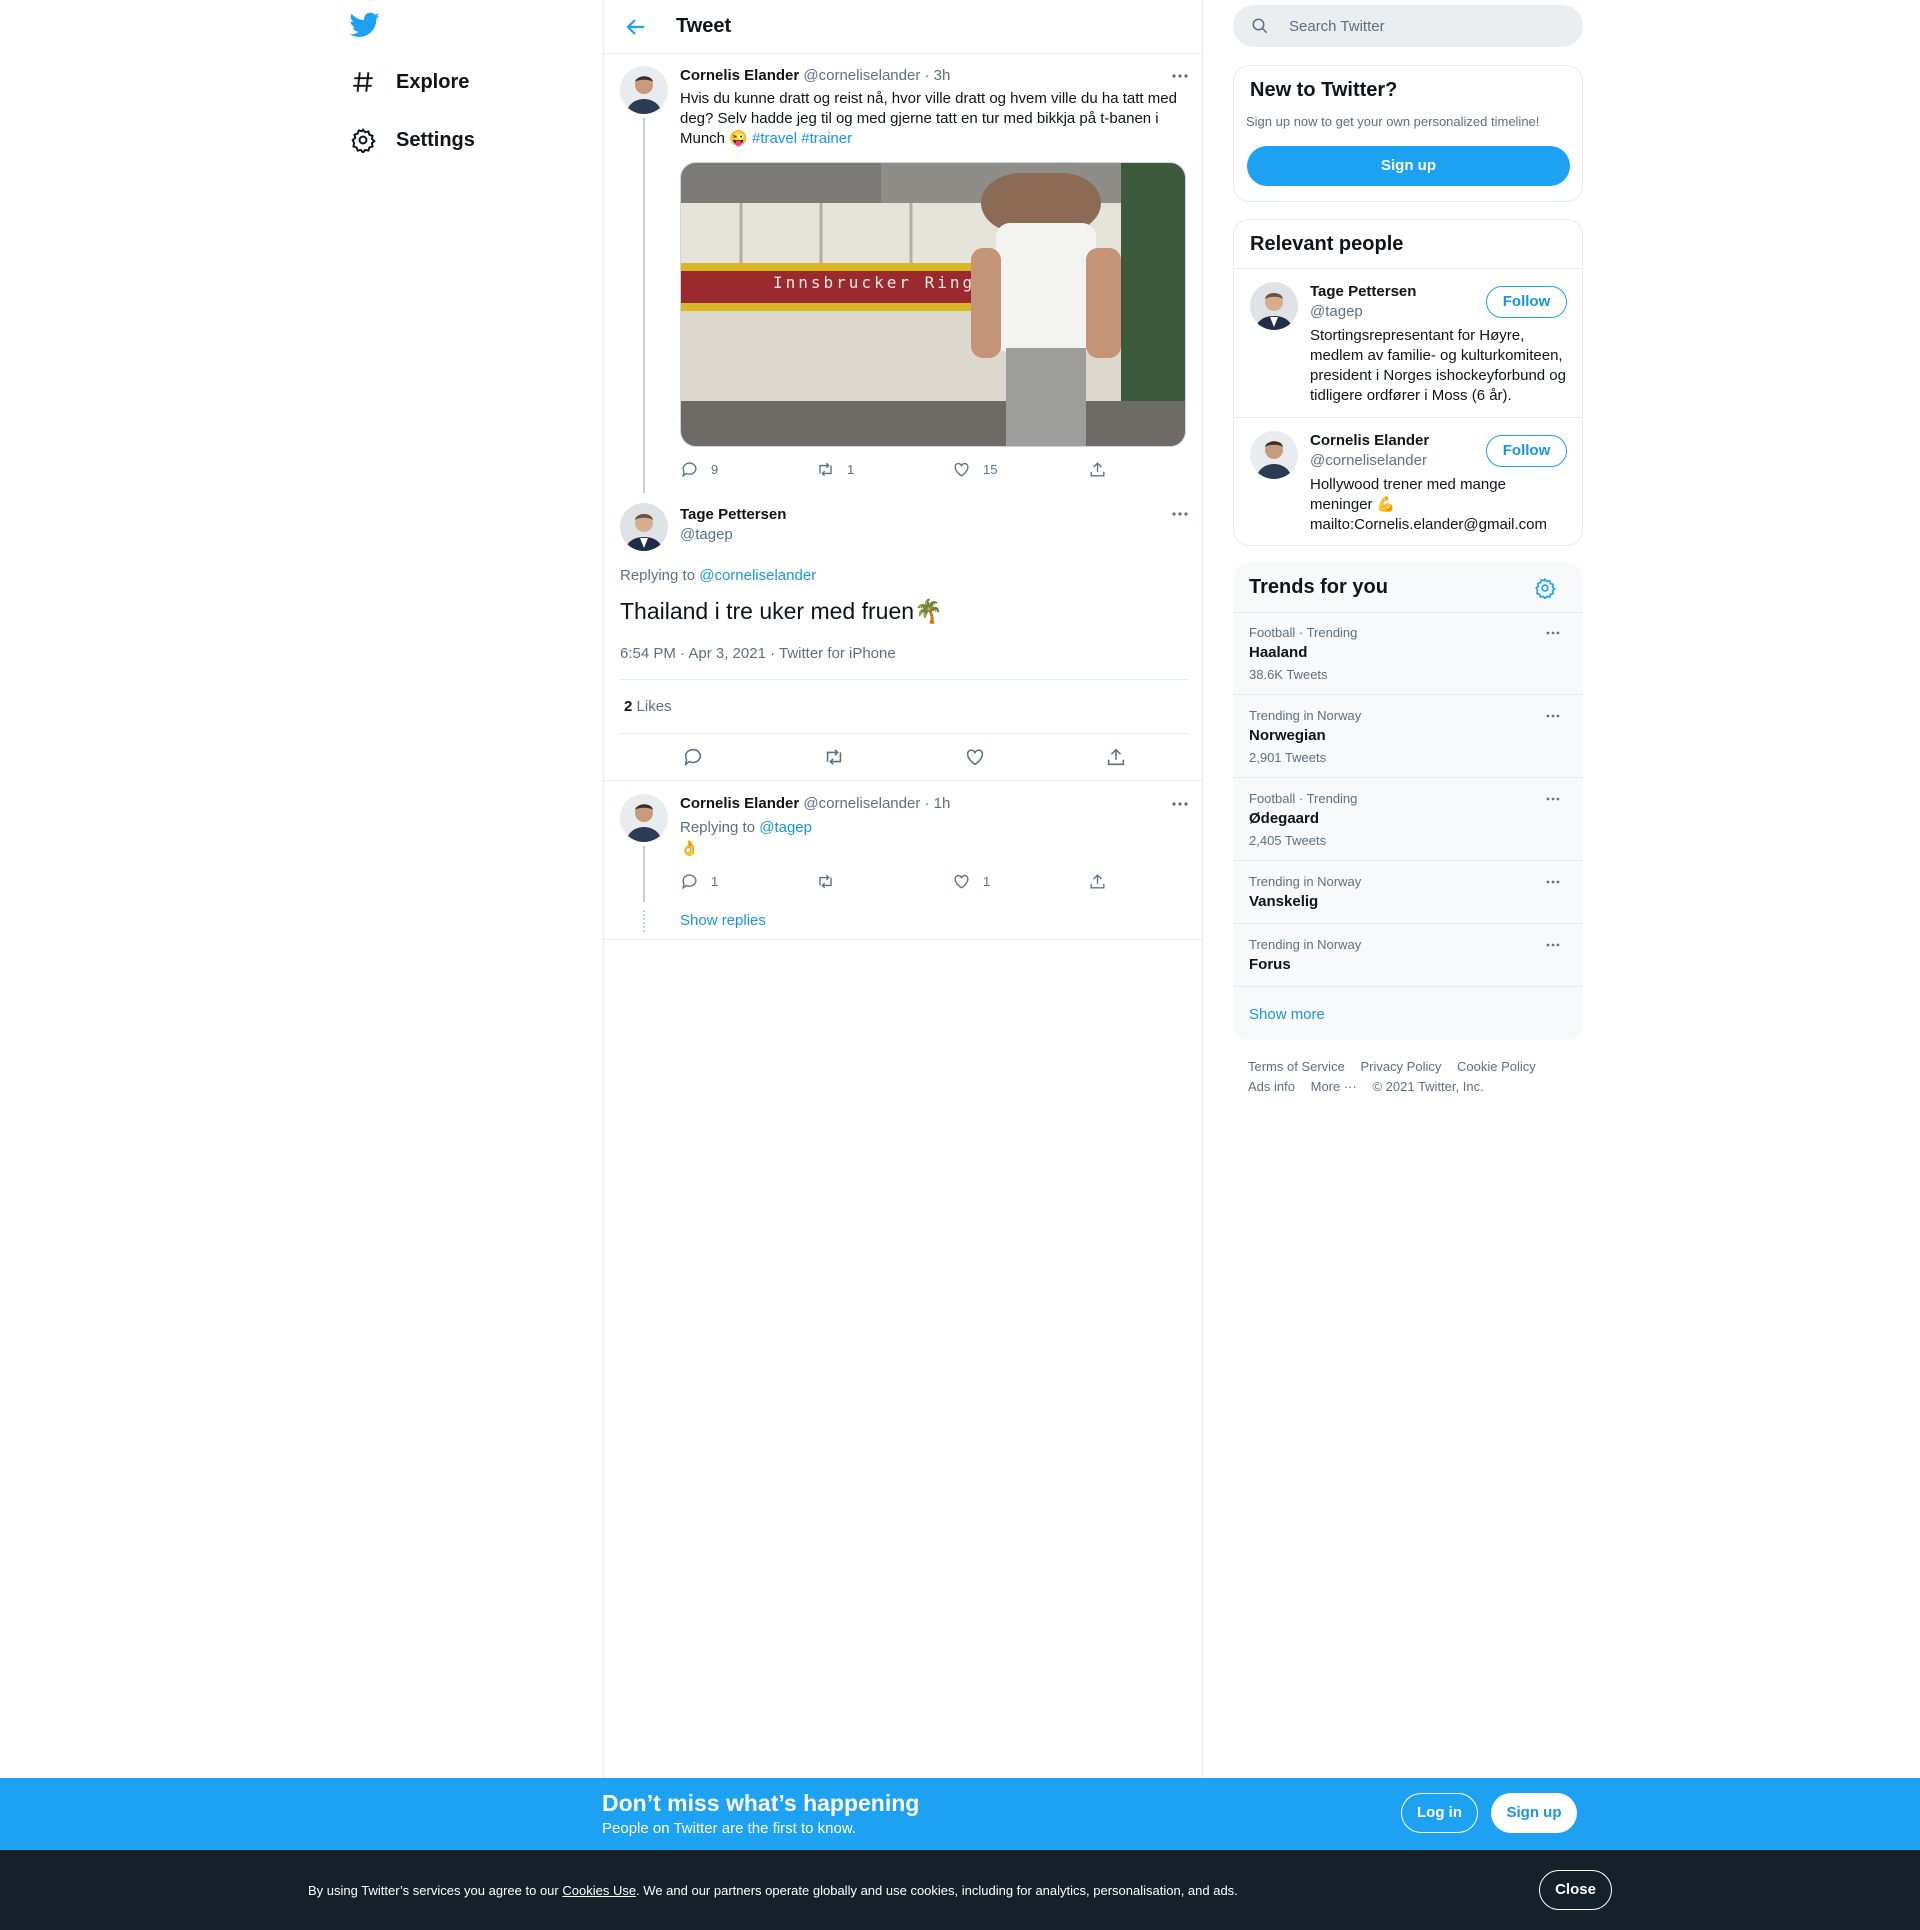  I want to click on retweet-button: 1, so click(835, 469).